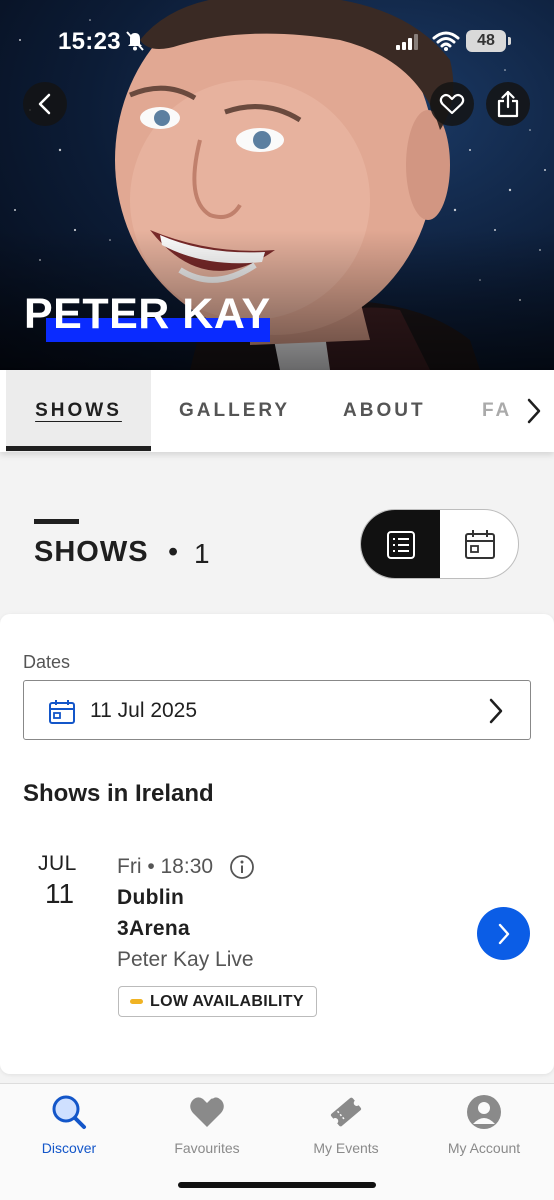  Describe the element at coordinates (488, 41) in the screenshot. I see `battery-indicator: 48` at that location.